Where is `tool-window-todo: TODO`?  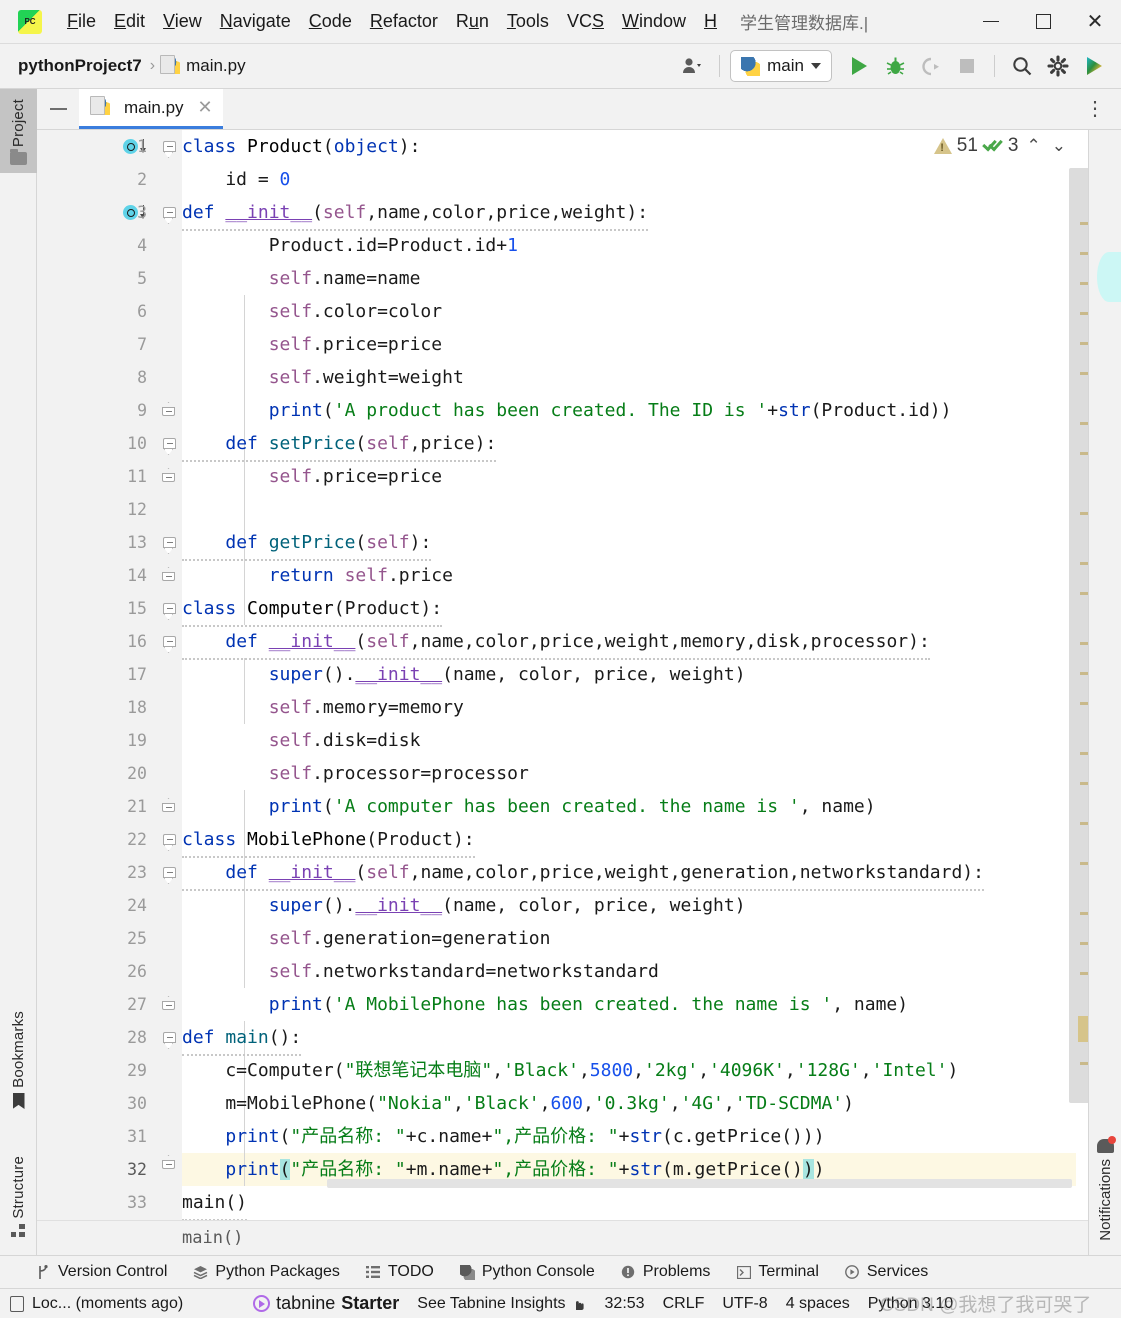
tool-window-todo: TODO is located at coordinates (400, 1272).